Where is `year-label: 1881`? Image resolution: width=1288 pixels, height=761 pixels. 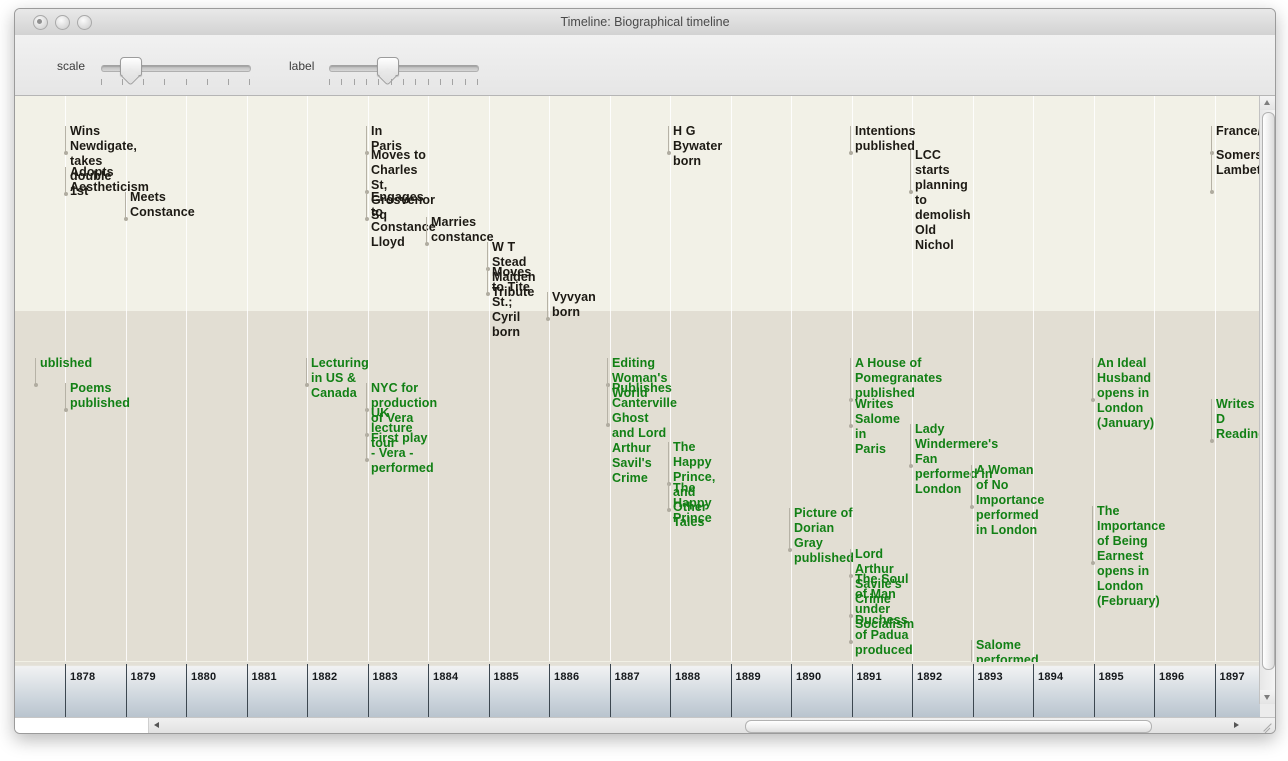 year-label: 1881 is located at coordinates (264, 677).